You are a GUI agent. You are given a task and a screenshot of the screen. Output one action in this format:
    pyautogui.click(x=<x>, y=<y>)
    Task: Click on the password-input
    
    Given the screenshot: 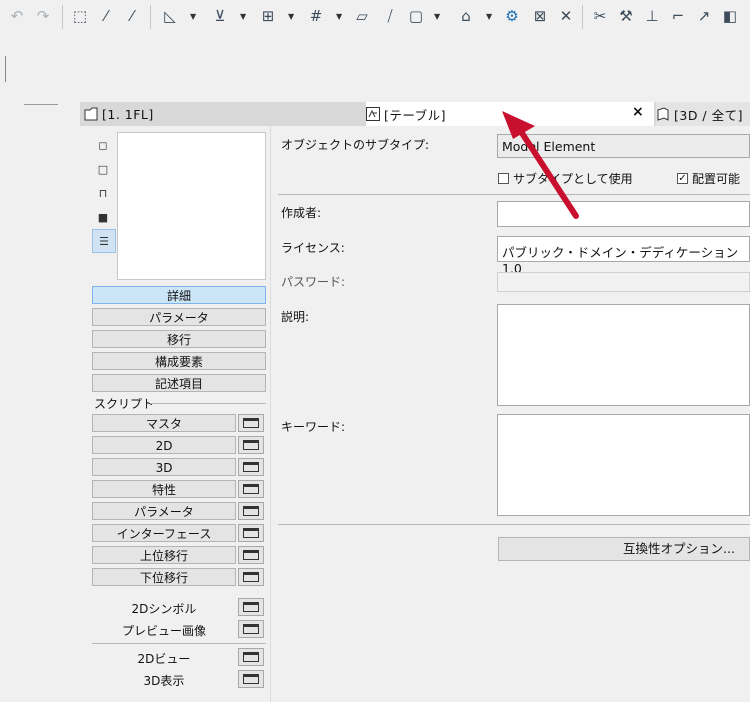 What is the action you would take?
    pyautogui.click(x=623, y=282)
    